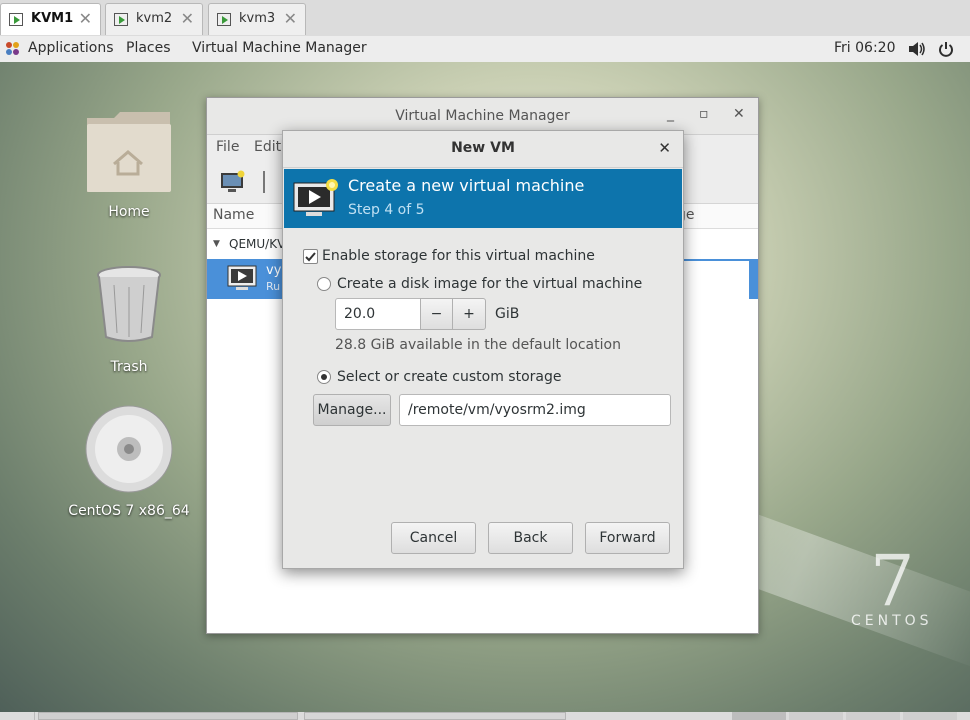 This screenshot has height=720, width=970. I want to click on disk-size-input: 20.0, so click(378, 314).